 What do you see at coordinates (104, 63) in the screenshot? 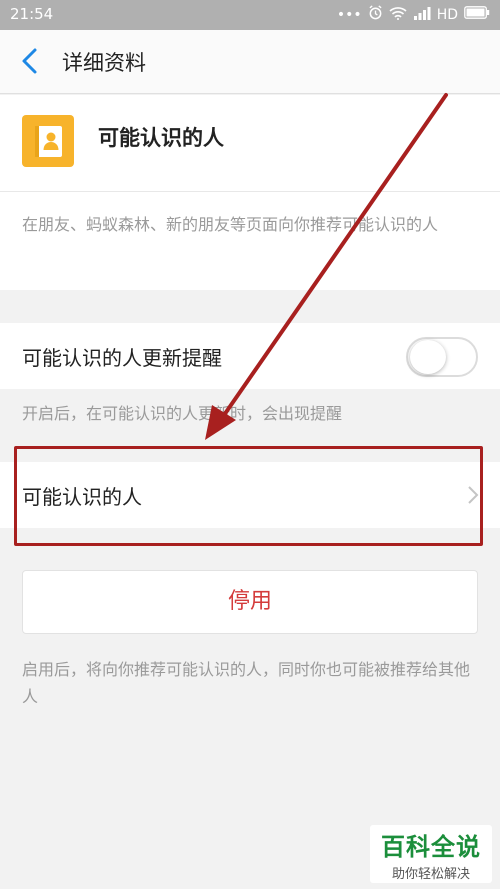
I see `page-title: 详细资料` at bounding box center [104, 63].